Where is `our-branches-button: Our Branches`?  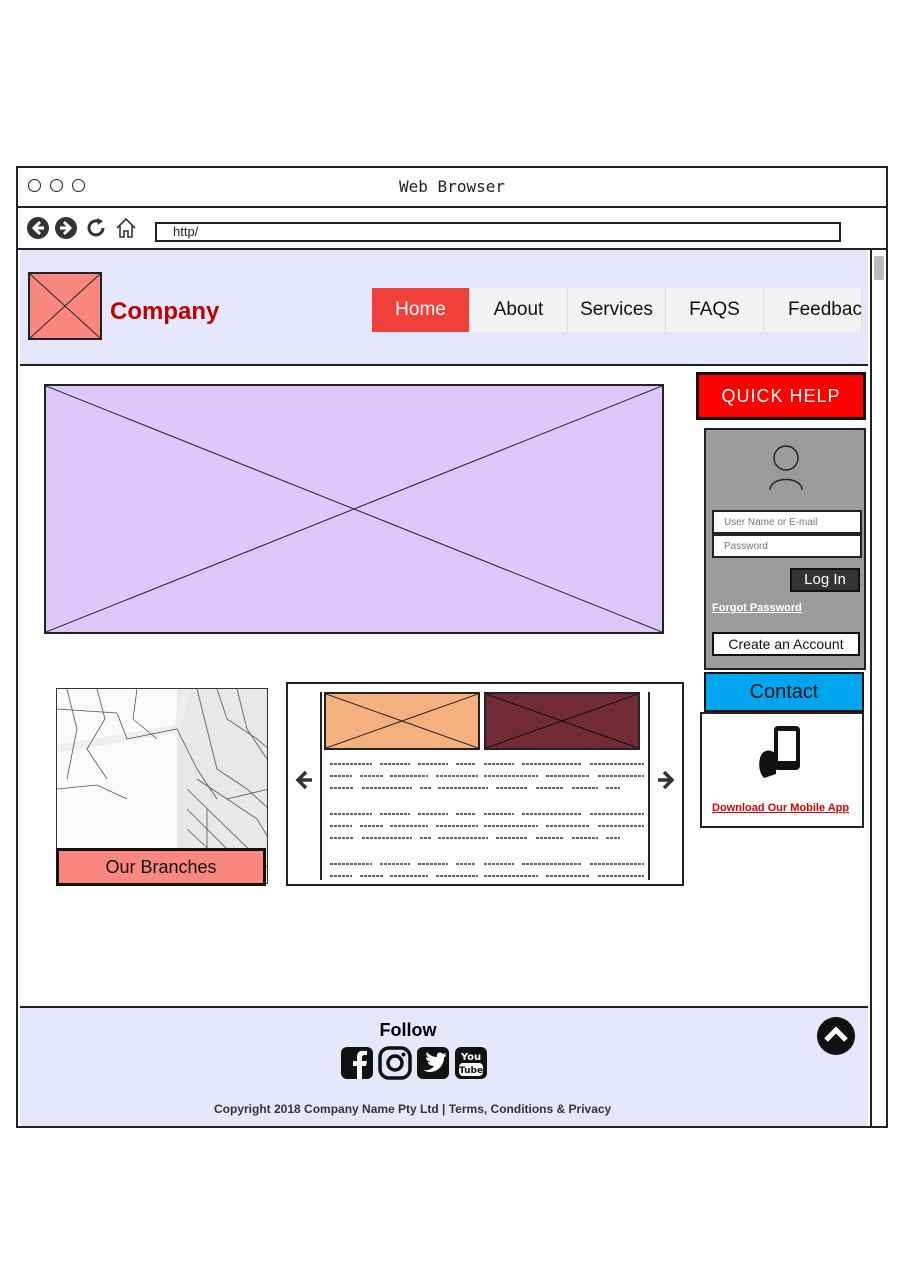
our-branches-button: Our Branches is located at coordinates (161, 867).